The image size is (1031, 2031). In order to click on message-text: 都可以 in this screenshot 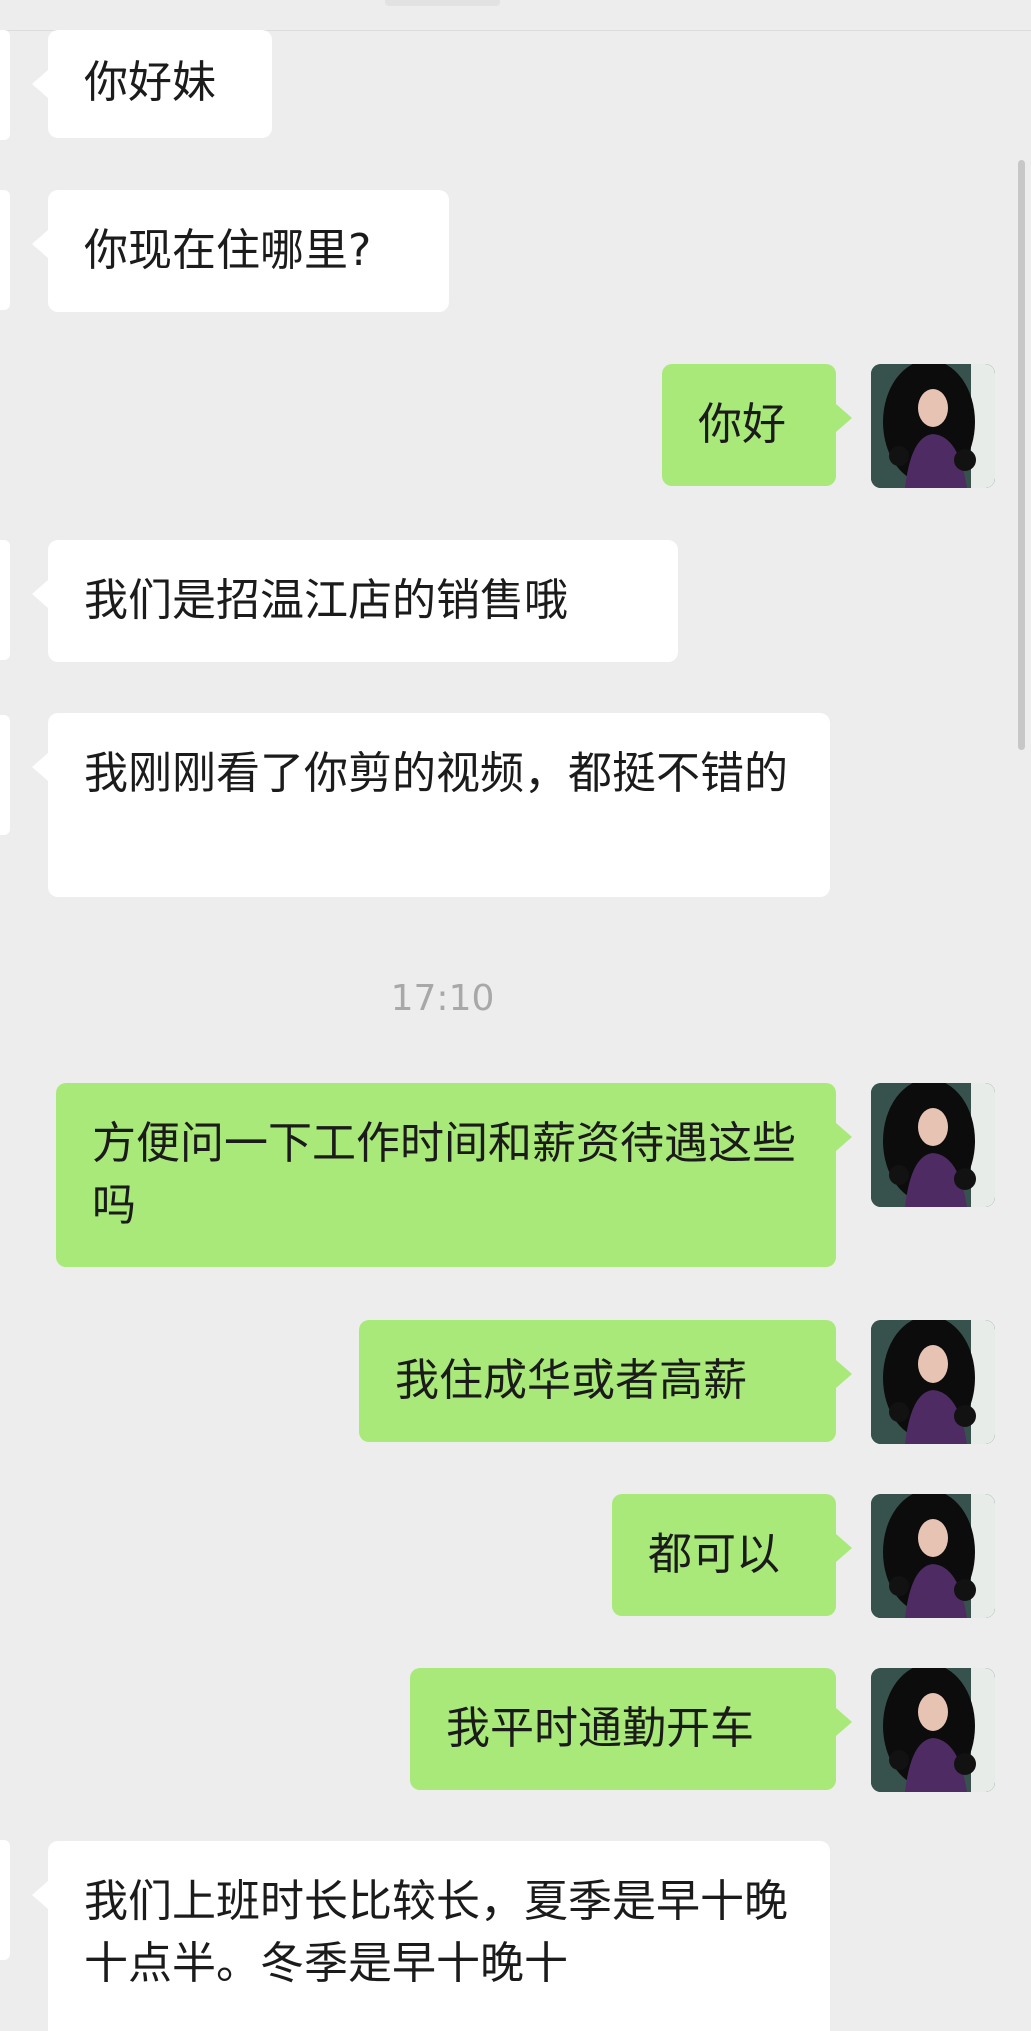, I will do `click(714, 1554)`.